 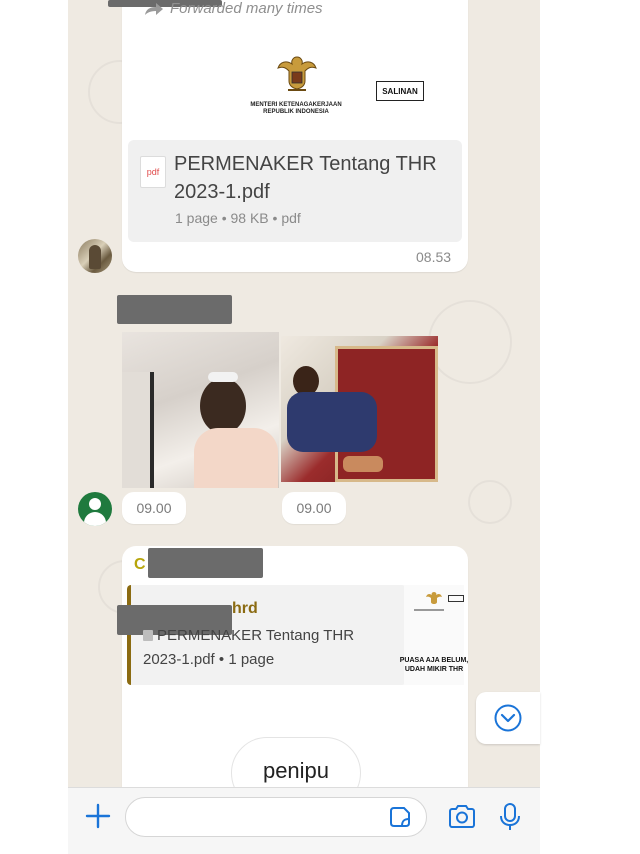 I want to click on thumbnail-caption-line-2: UDAH MIKIR THR, so click(x=434, y=669).